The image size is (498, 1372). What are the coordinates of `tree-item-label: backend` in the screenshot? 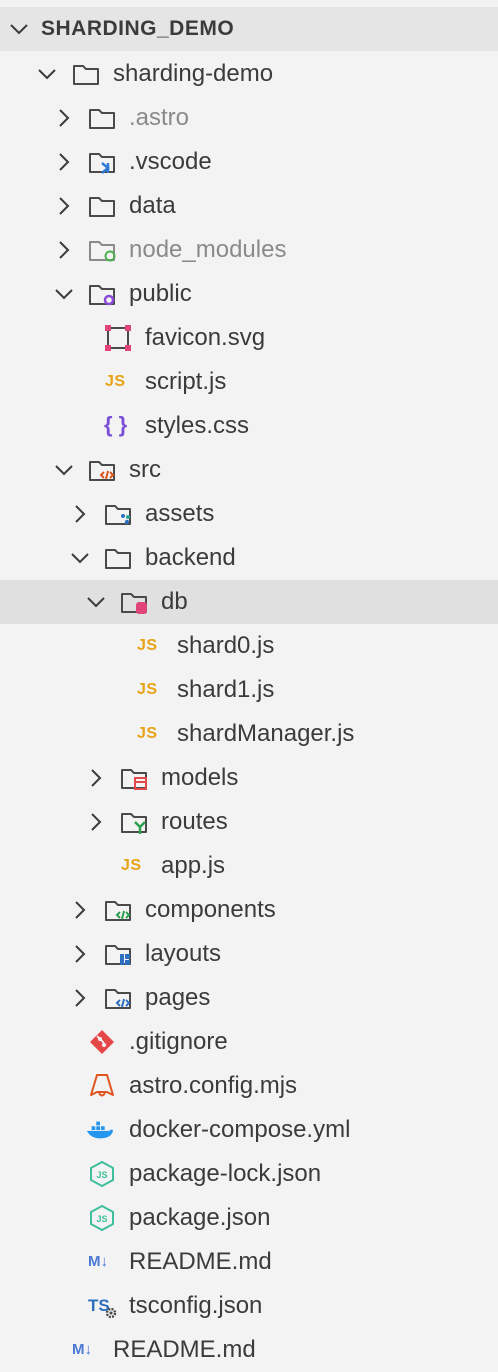 It's located at (190, 557).